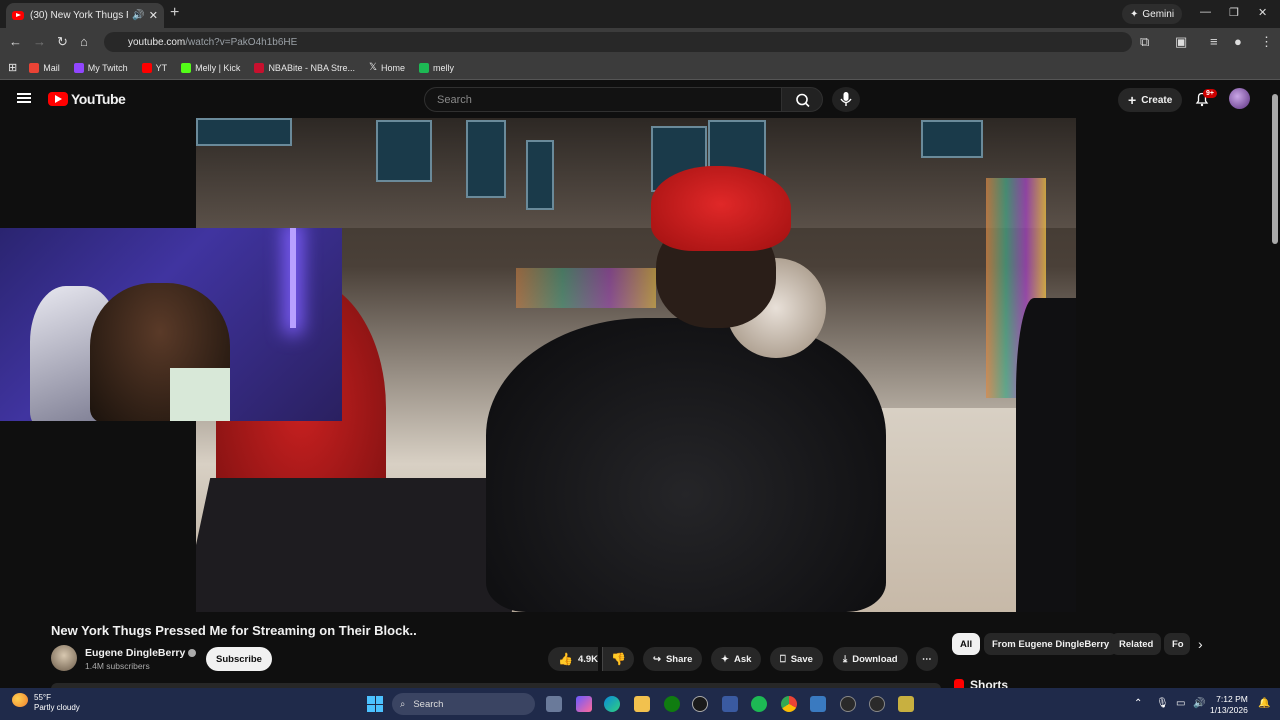 The image size is (1280, 720). What do you see at coordinates (463, 704) in the screenshot?
I see `taskbar-search: ⌕ Search` at bounding box center [463, 704].